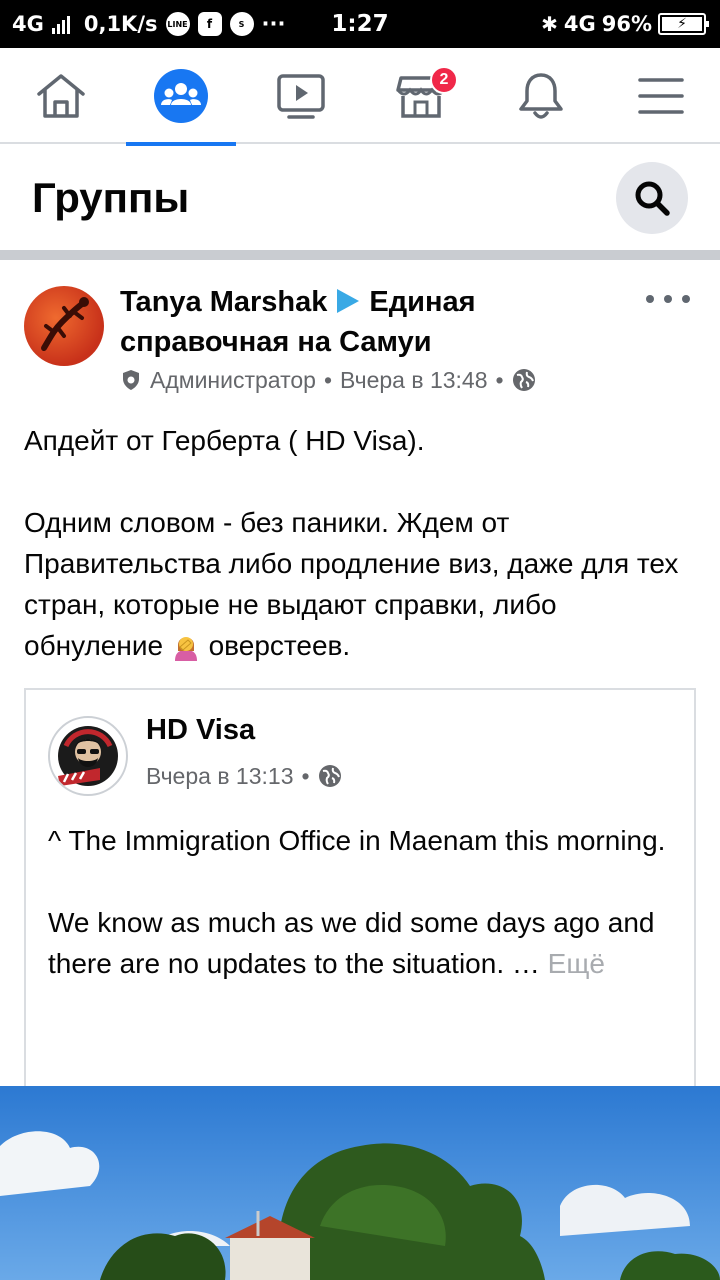 This screenshot has width=720, height=1280. What do you see at coordinates (233, 379) in the screenshot?
I see `author-role: Администратор` at bounding box center [233, 379].